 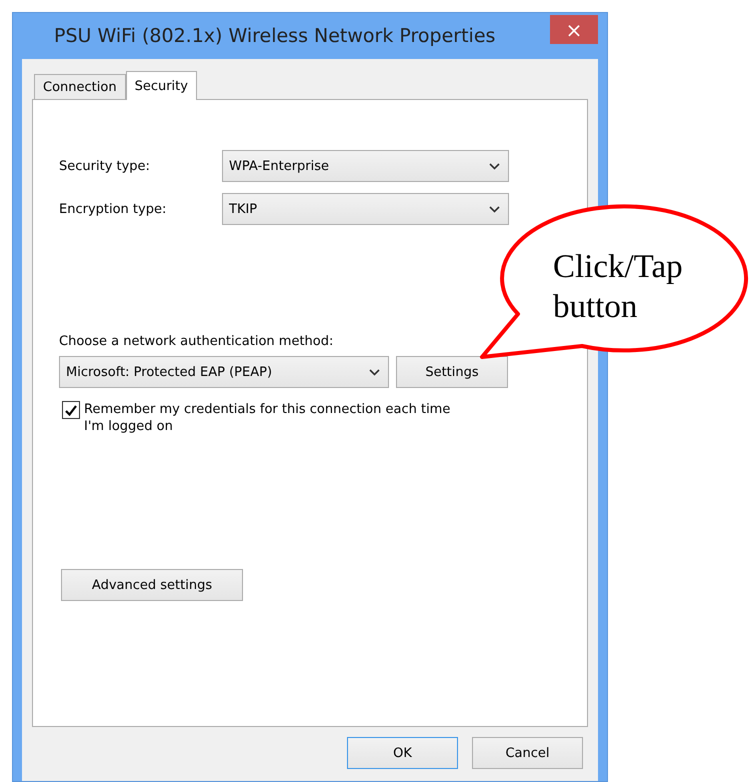 What do you see at coordinates (152, 585) in the screenshot?
I see `advanced-settings-button: Advanced settings` at bounding box center [152, 585].